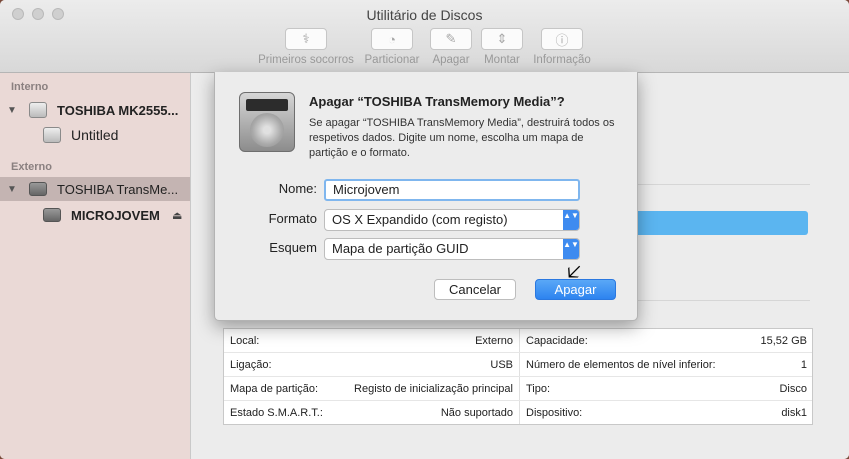 This screenshot has height=459, width=849. I want to click on name-label: Nome:, so click(297, 188).